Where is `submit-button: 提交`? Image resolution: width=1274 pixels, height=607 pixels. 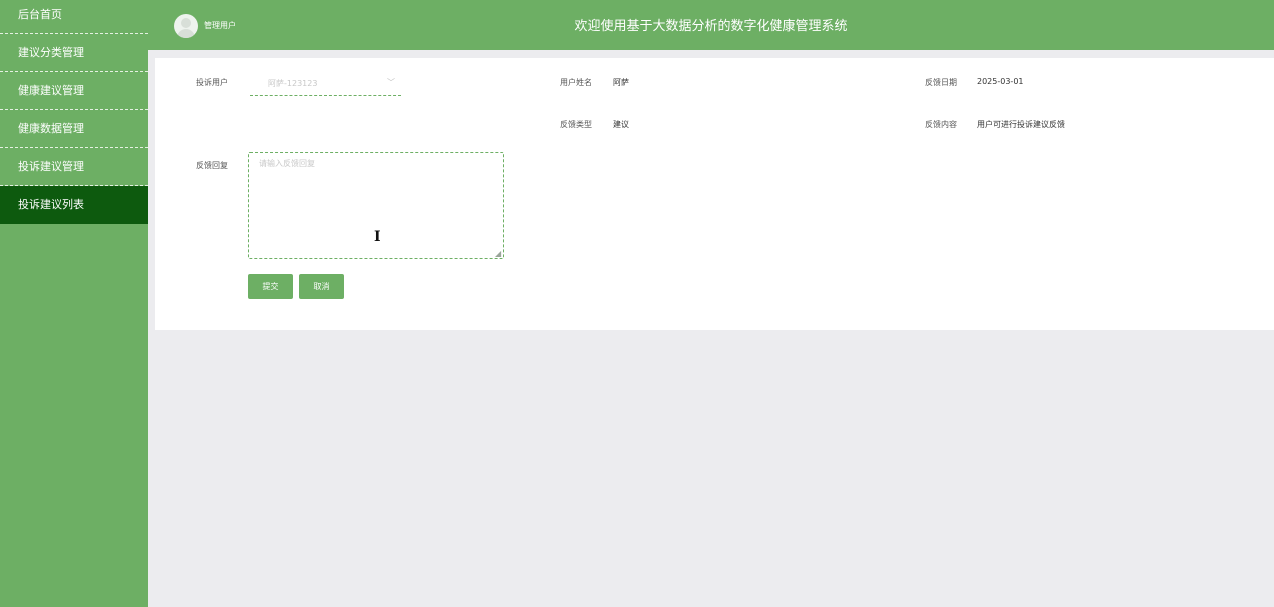
submit-button: 提交 is located at coordinates (270, 286).